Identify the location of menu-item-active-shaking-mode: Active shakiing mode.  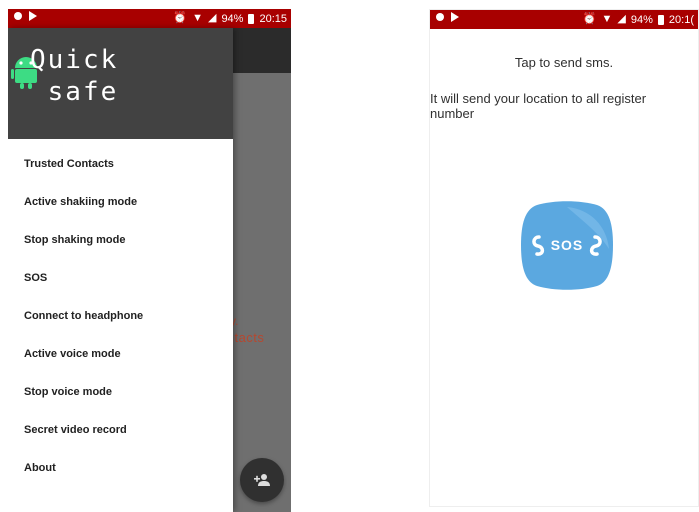
(120, 202).